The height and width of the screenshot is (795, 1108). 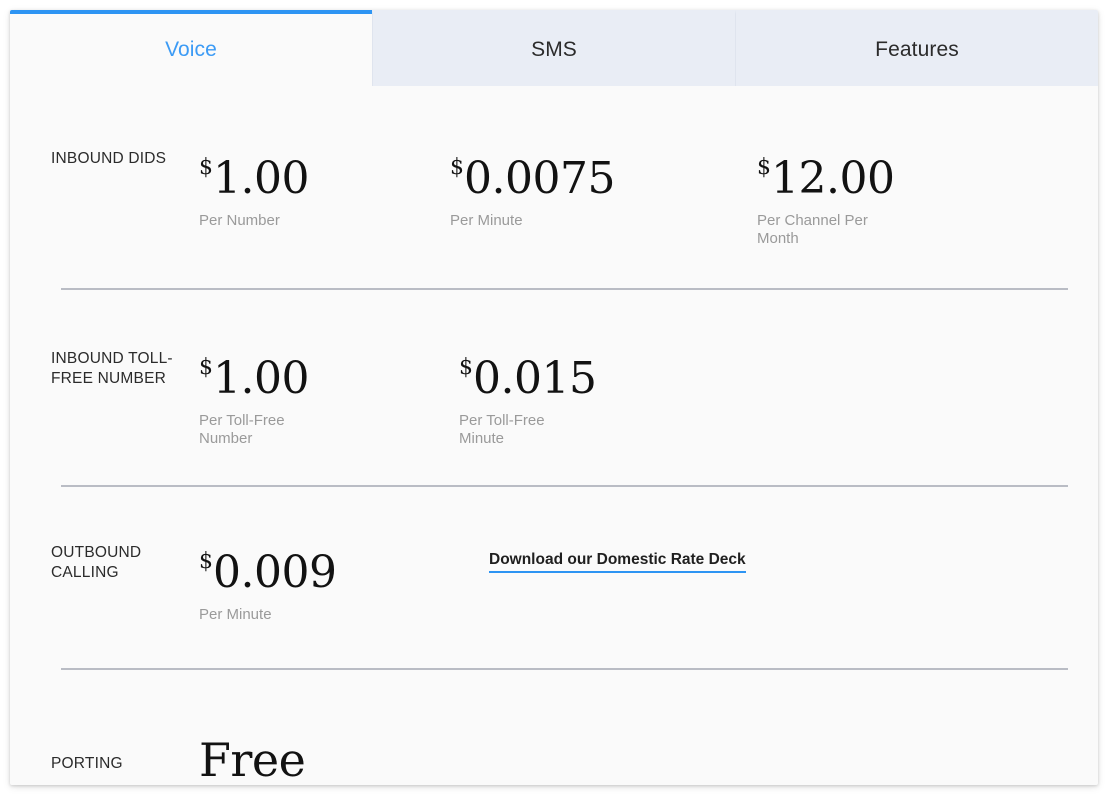 I want to click on tab-sms-label: SMS, so click(x=554, y=49).